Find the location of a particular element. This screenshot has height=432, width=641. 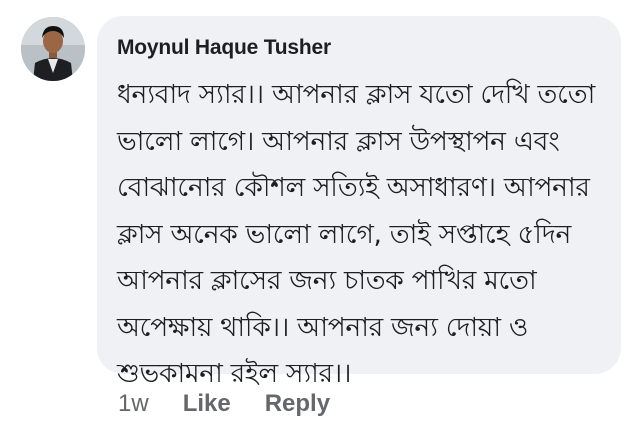

comment-actions: 1w Like Reply is located at coordinates (241, 404).